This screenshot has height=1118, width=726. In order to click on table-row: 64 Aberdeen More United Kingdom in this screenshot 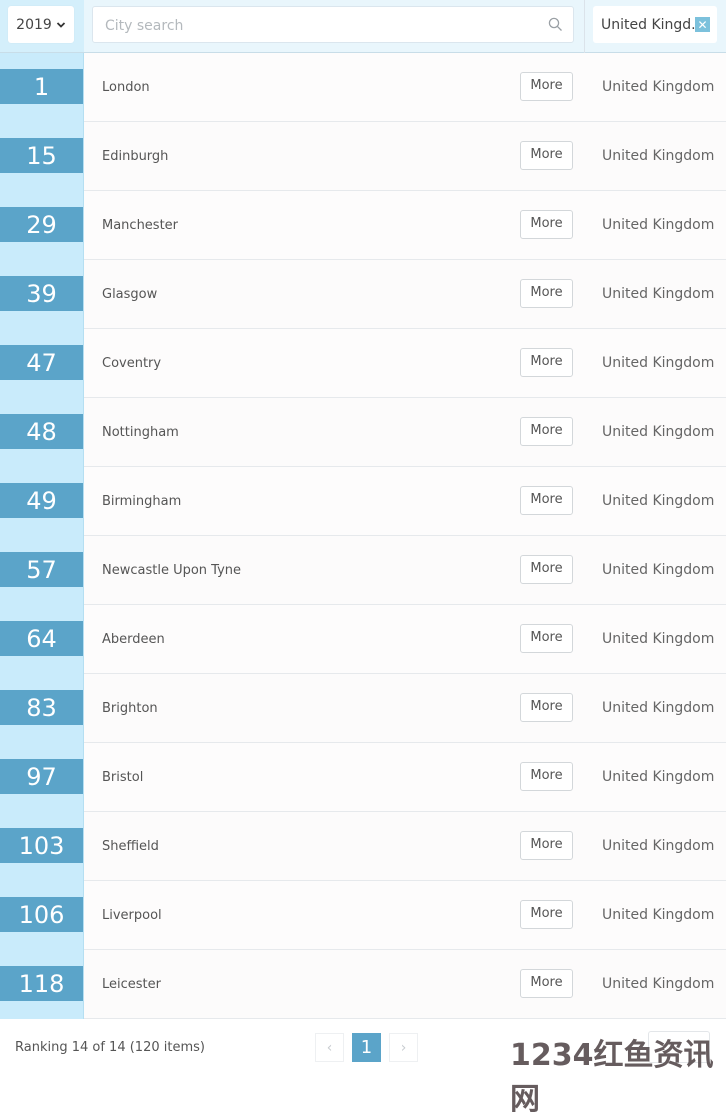, I will do `click(363, 639)`.